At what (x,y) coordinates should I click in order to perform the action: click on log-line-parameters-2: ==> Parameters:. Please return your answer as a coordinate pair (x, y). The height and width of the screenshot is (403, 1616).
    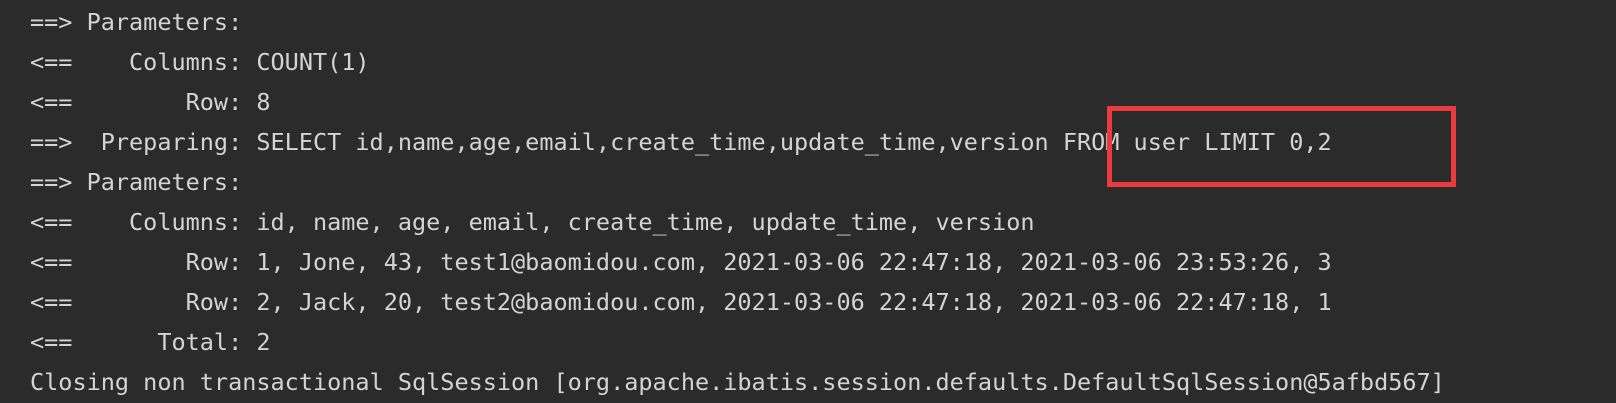
    Looking at the image, I should click on (143, 182).